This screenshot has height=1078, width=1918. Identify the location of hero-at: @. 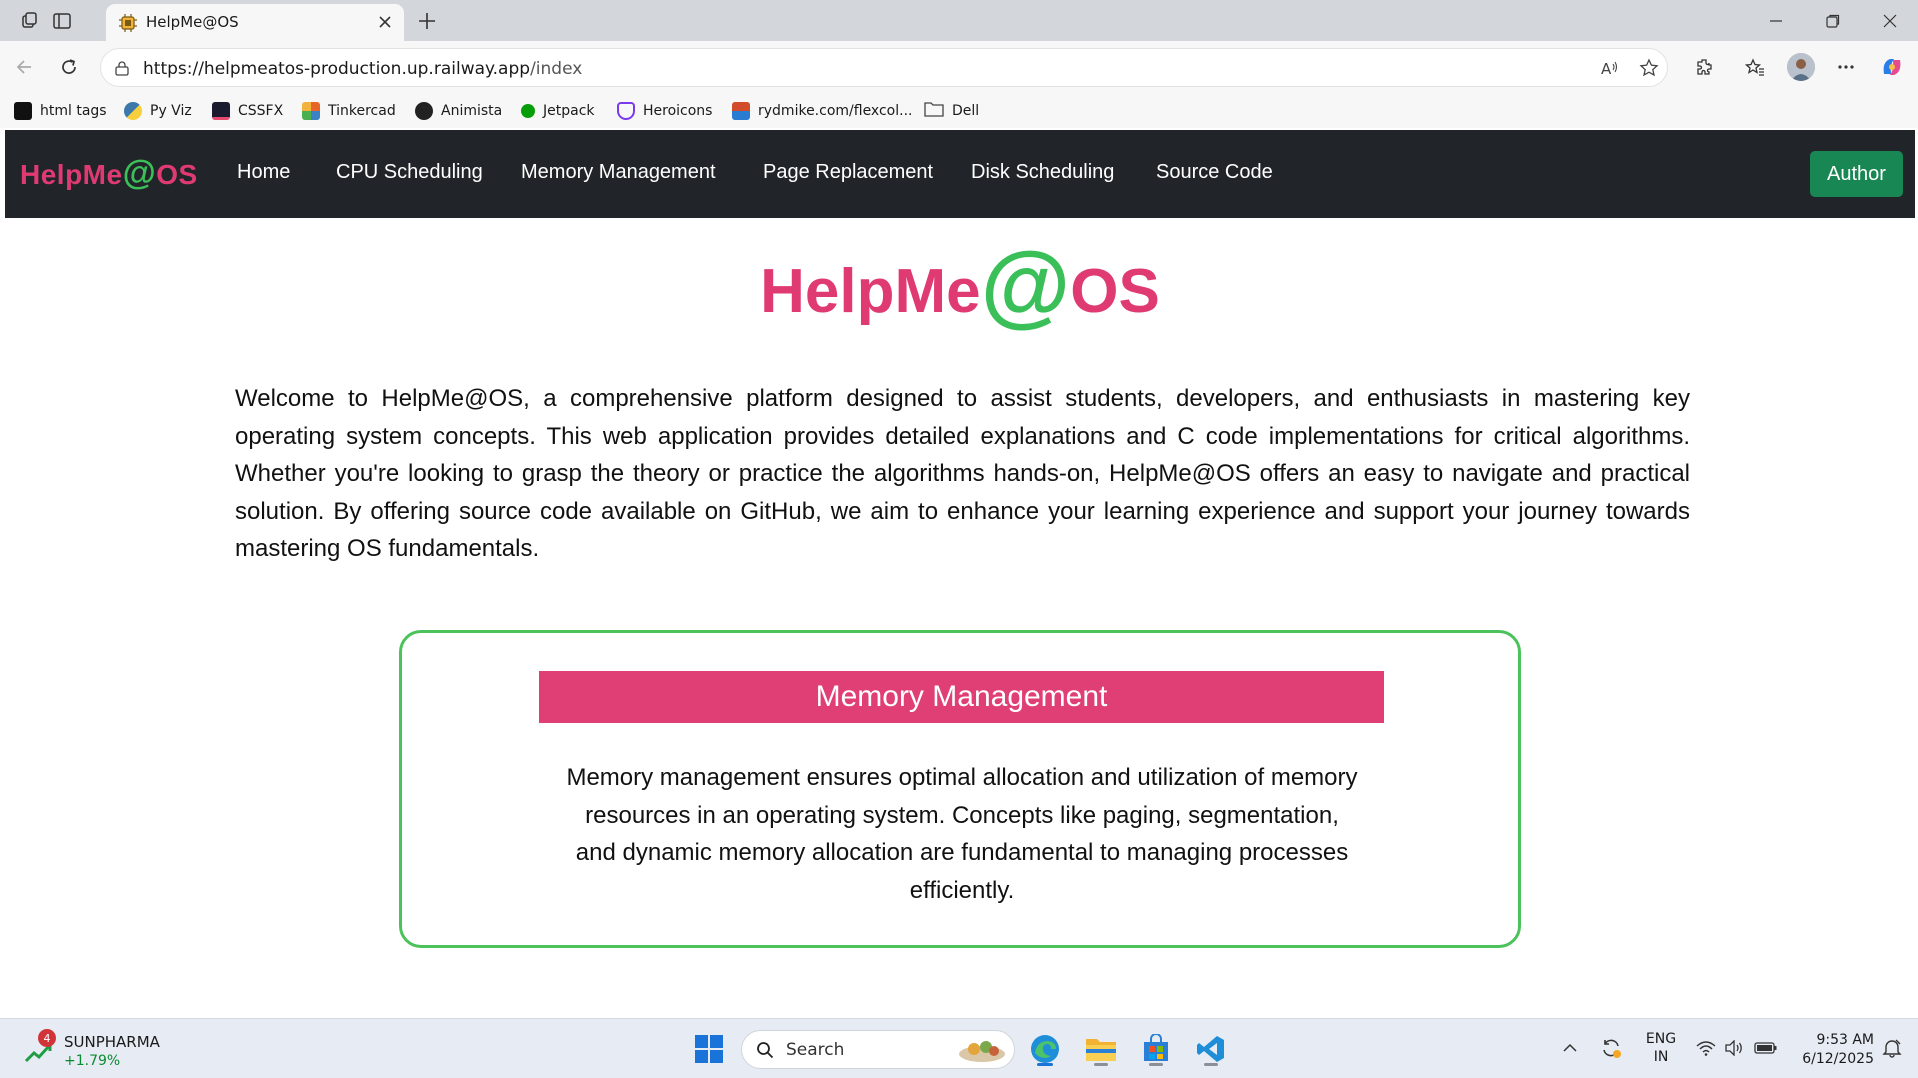
(1025, 285).